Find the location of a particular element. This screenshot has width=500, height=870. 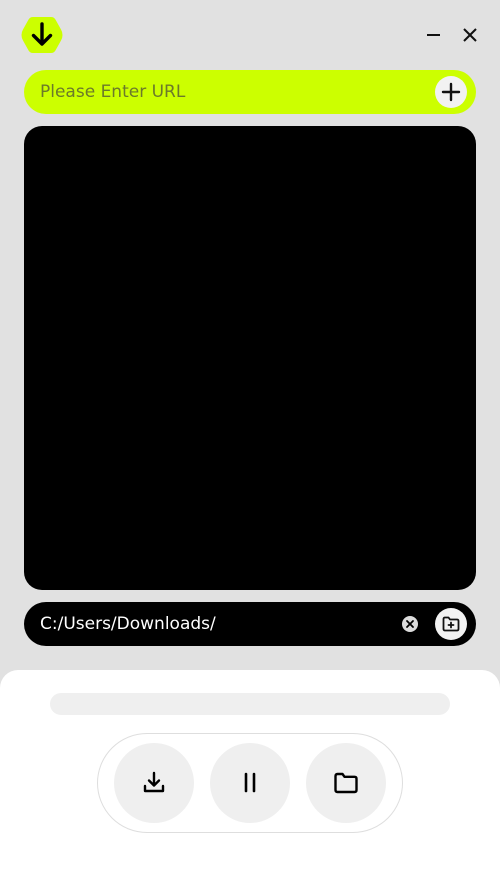

pause-icon is located at coordinates (250, 782).